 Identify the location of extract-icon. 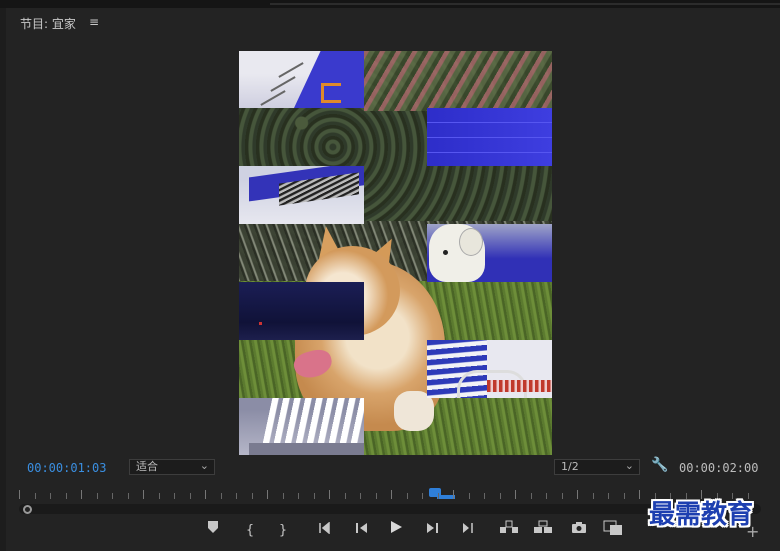
(543, 531).